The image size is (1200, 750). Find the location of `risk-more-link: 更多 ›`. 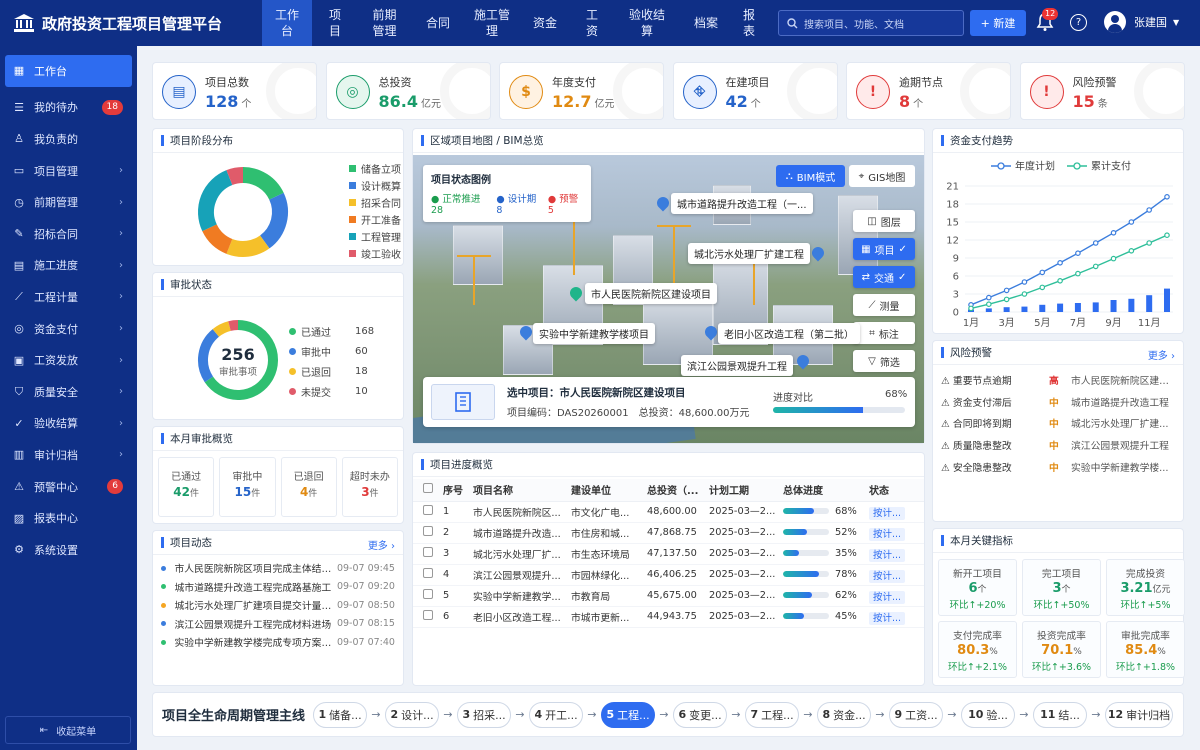

risk-more-link: 更多 › is located at coordinates (1161, 354).